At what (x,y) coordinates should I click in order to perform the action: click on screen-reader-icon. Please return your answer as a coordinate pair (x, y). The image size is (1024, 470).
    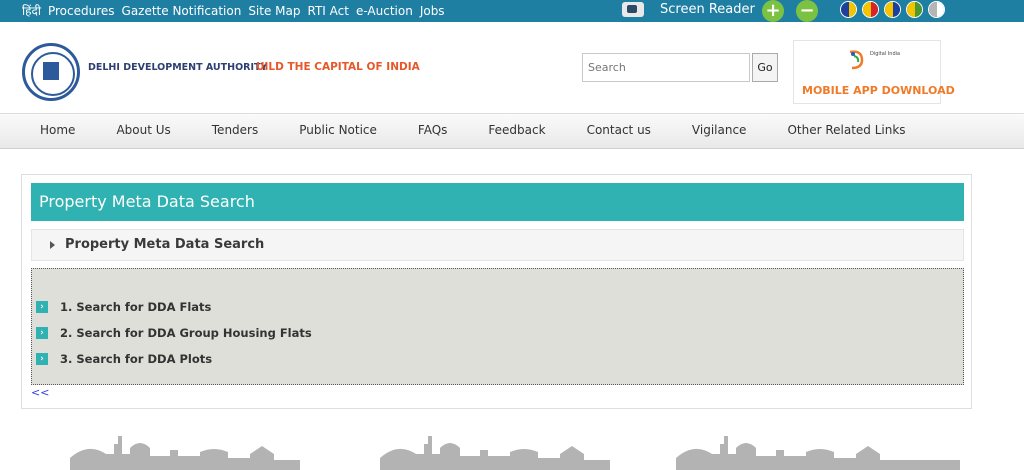
    Looking at the image, I should click on (633, 9).